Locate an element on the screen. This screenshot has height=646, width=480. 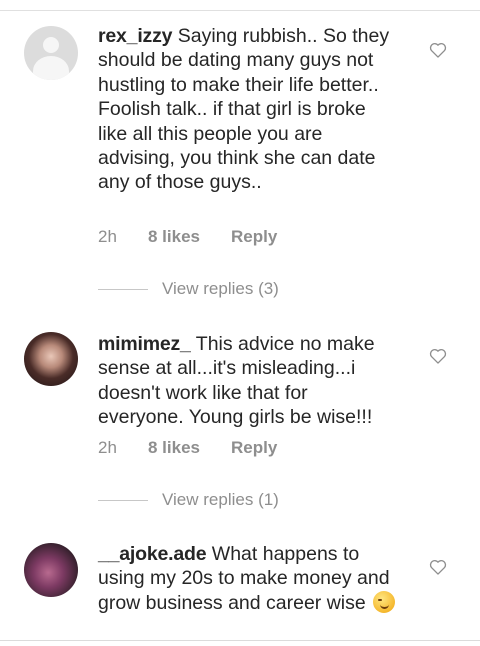
comment-username: rex_izzy is located at coordinates (135, 36).